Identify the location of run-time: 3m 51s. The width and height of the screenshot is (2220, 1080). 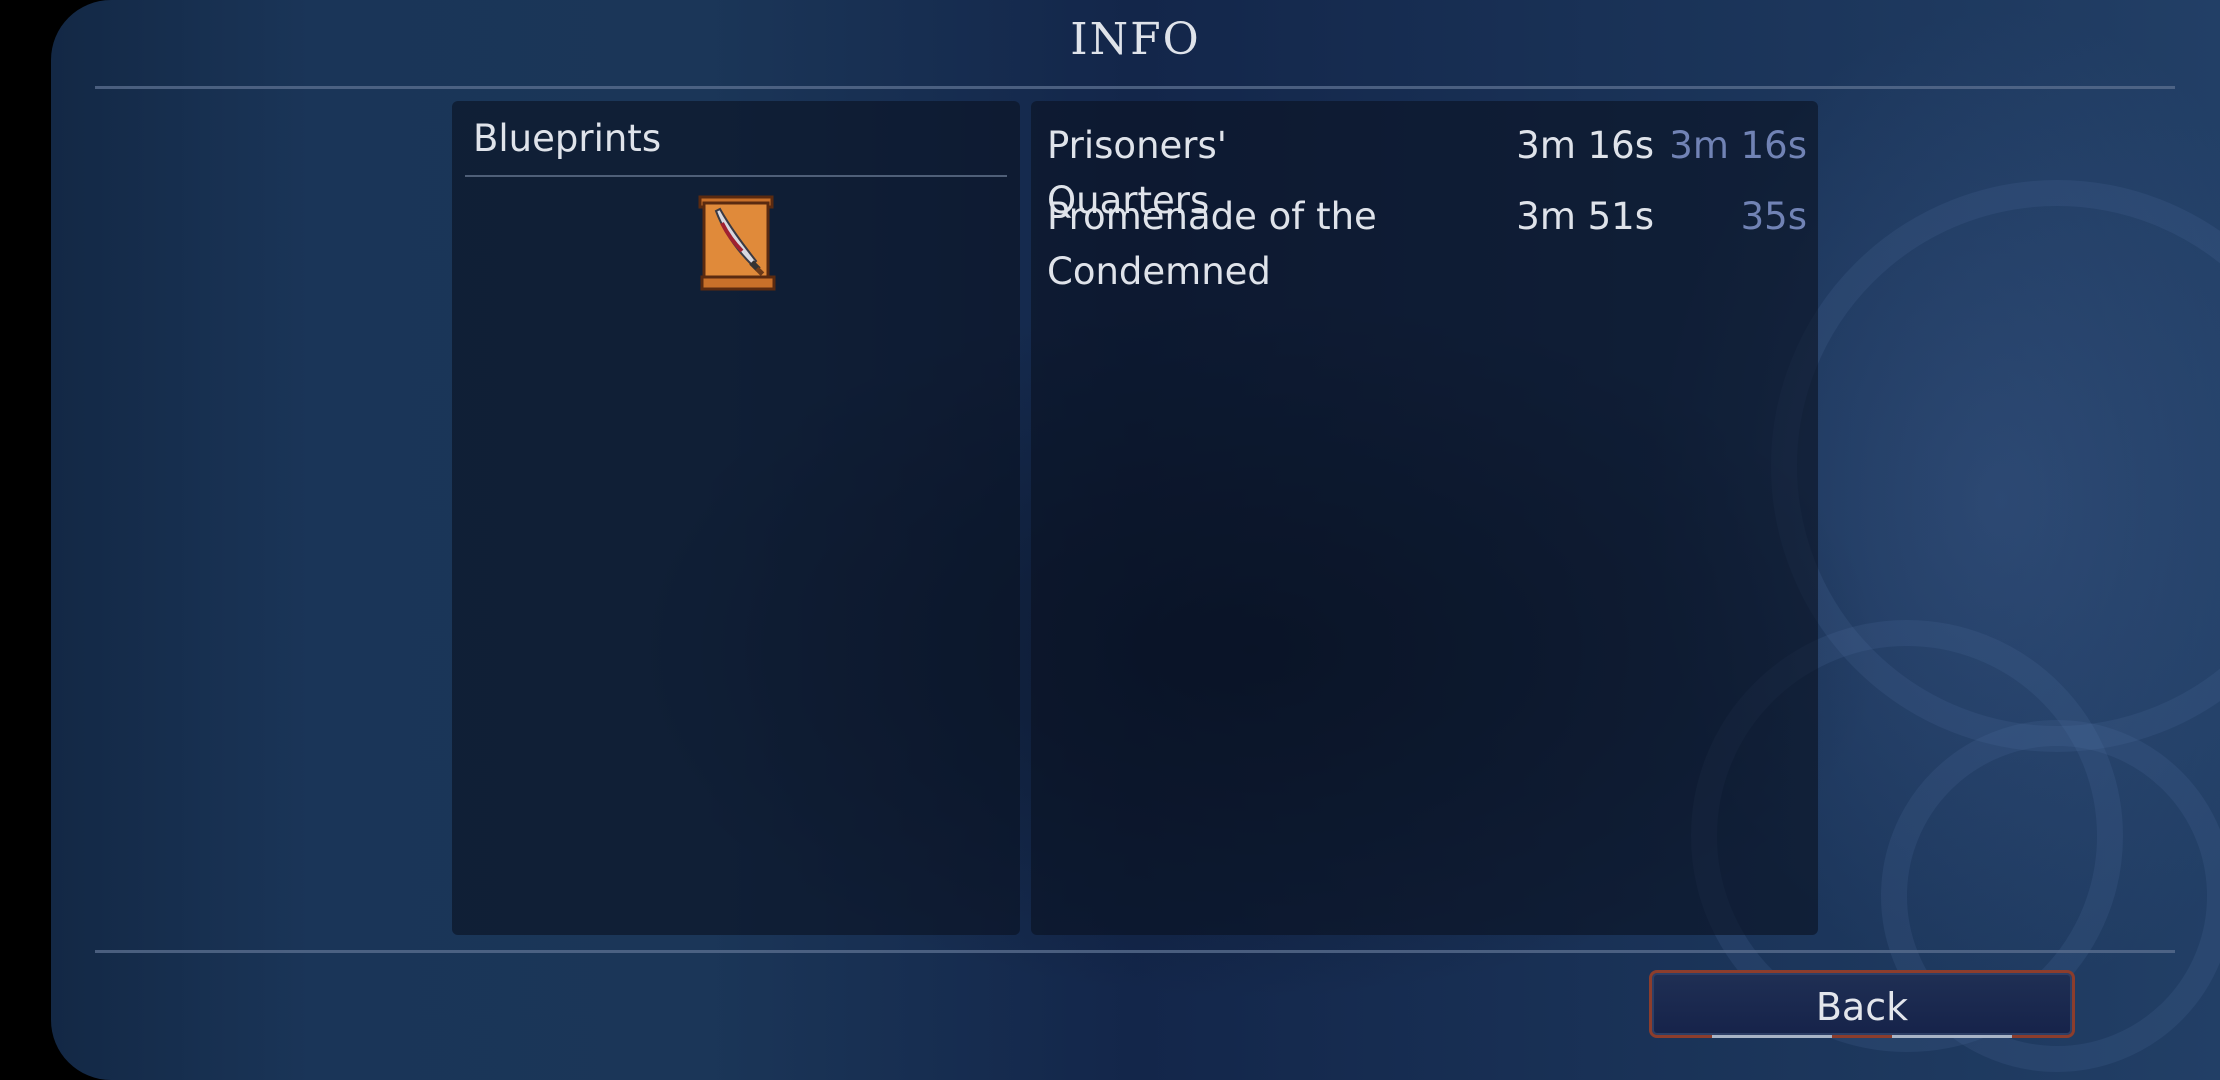
(1585, 216).